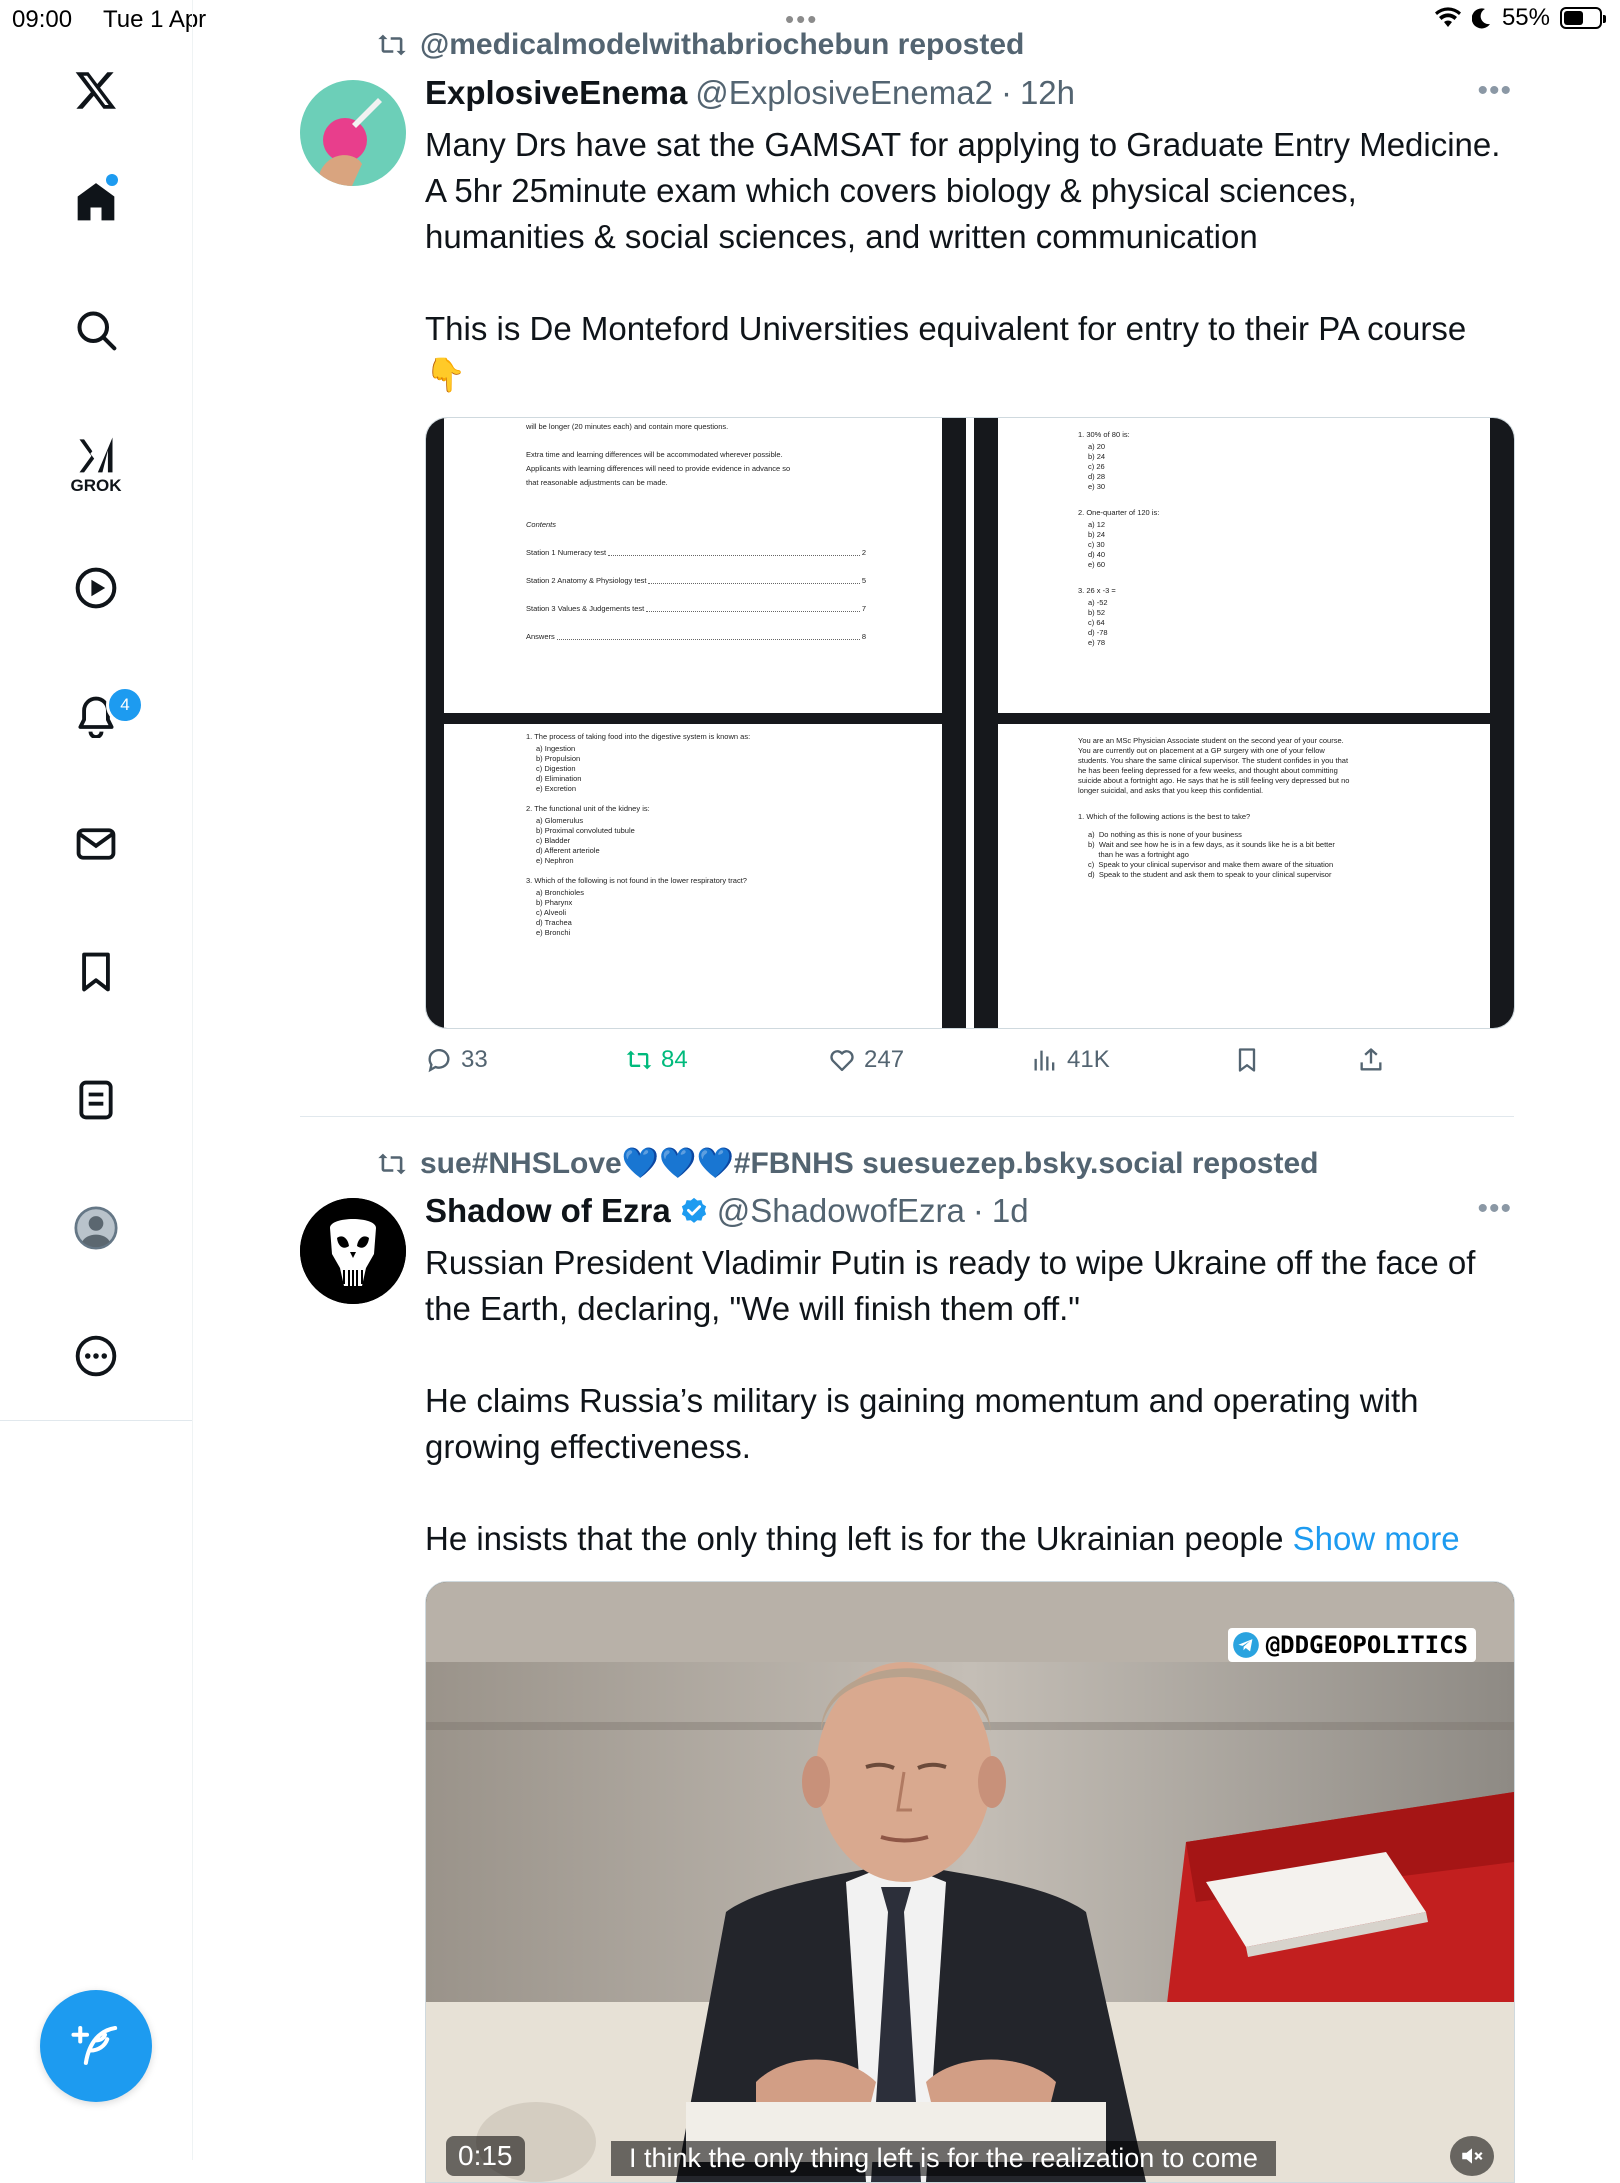 This screenshot has width=1620, height=2183. I want to click on author-name: ExplosiveEnema, so click(556, 93).